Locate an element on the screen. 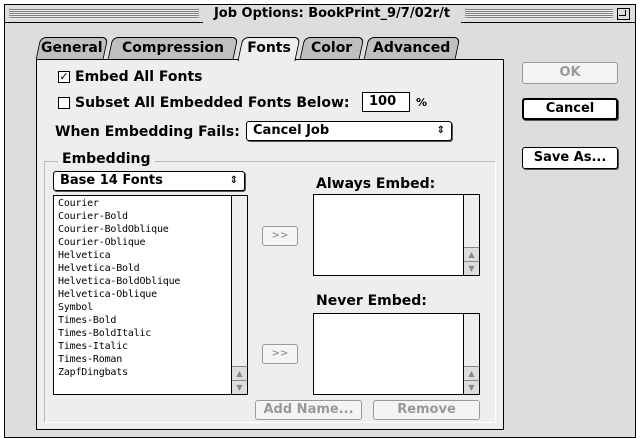  subset-fonts-checkbox is located at coordinates (64, 103).